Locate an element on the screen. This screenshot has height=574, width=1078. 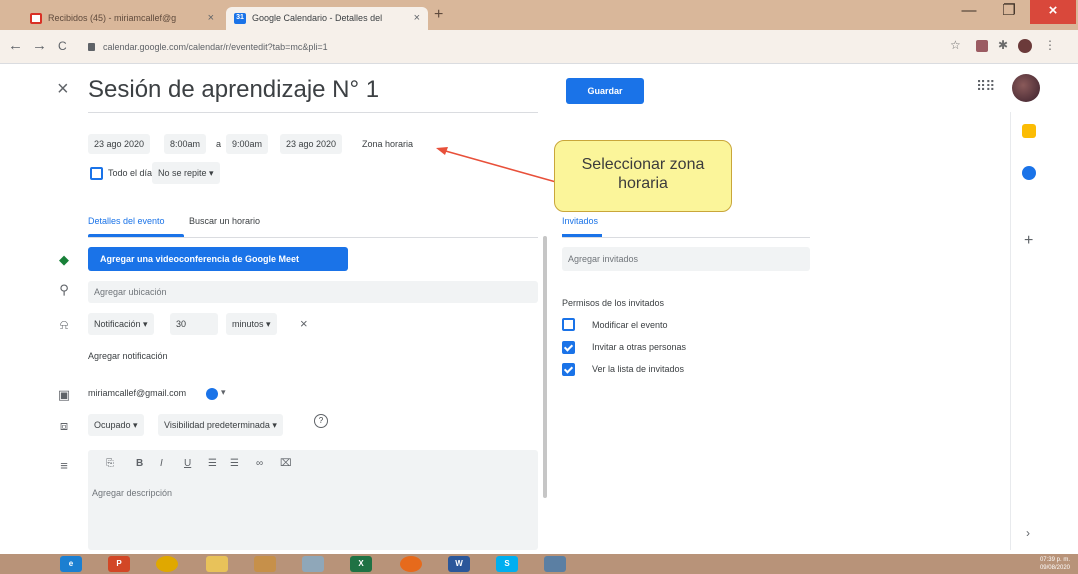
notification-type-select: Notificación ▾ is located at coordinates (121, 324).